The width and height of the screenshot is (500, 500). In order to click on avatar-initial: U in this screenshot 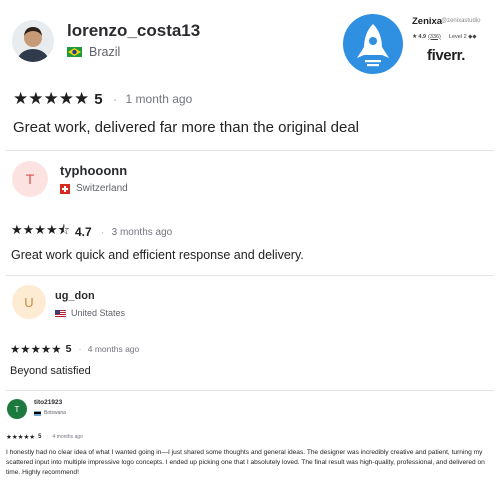, I will do `click(29, 302)`.